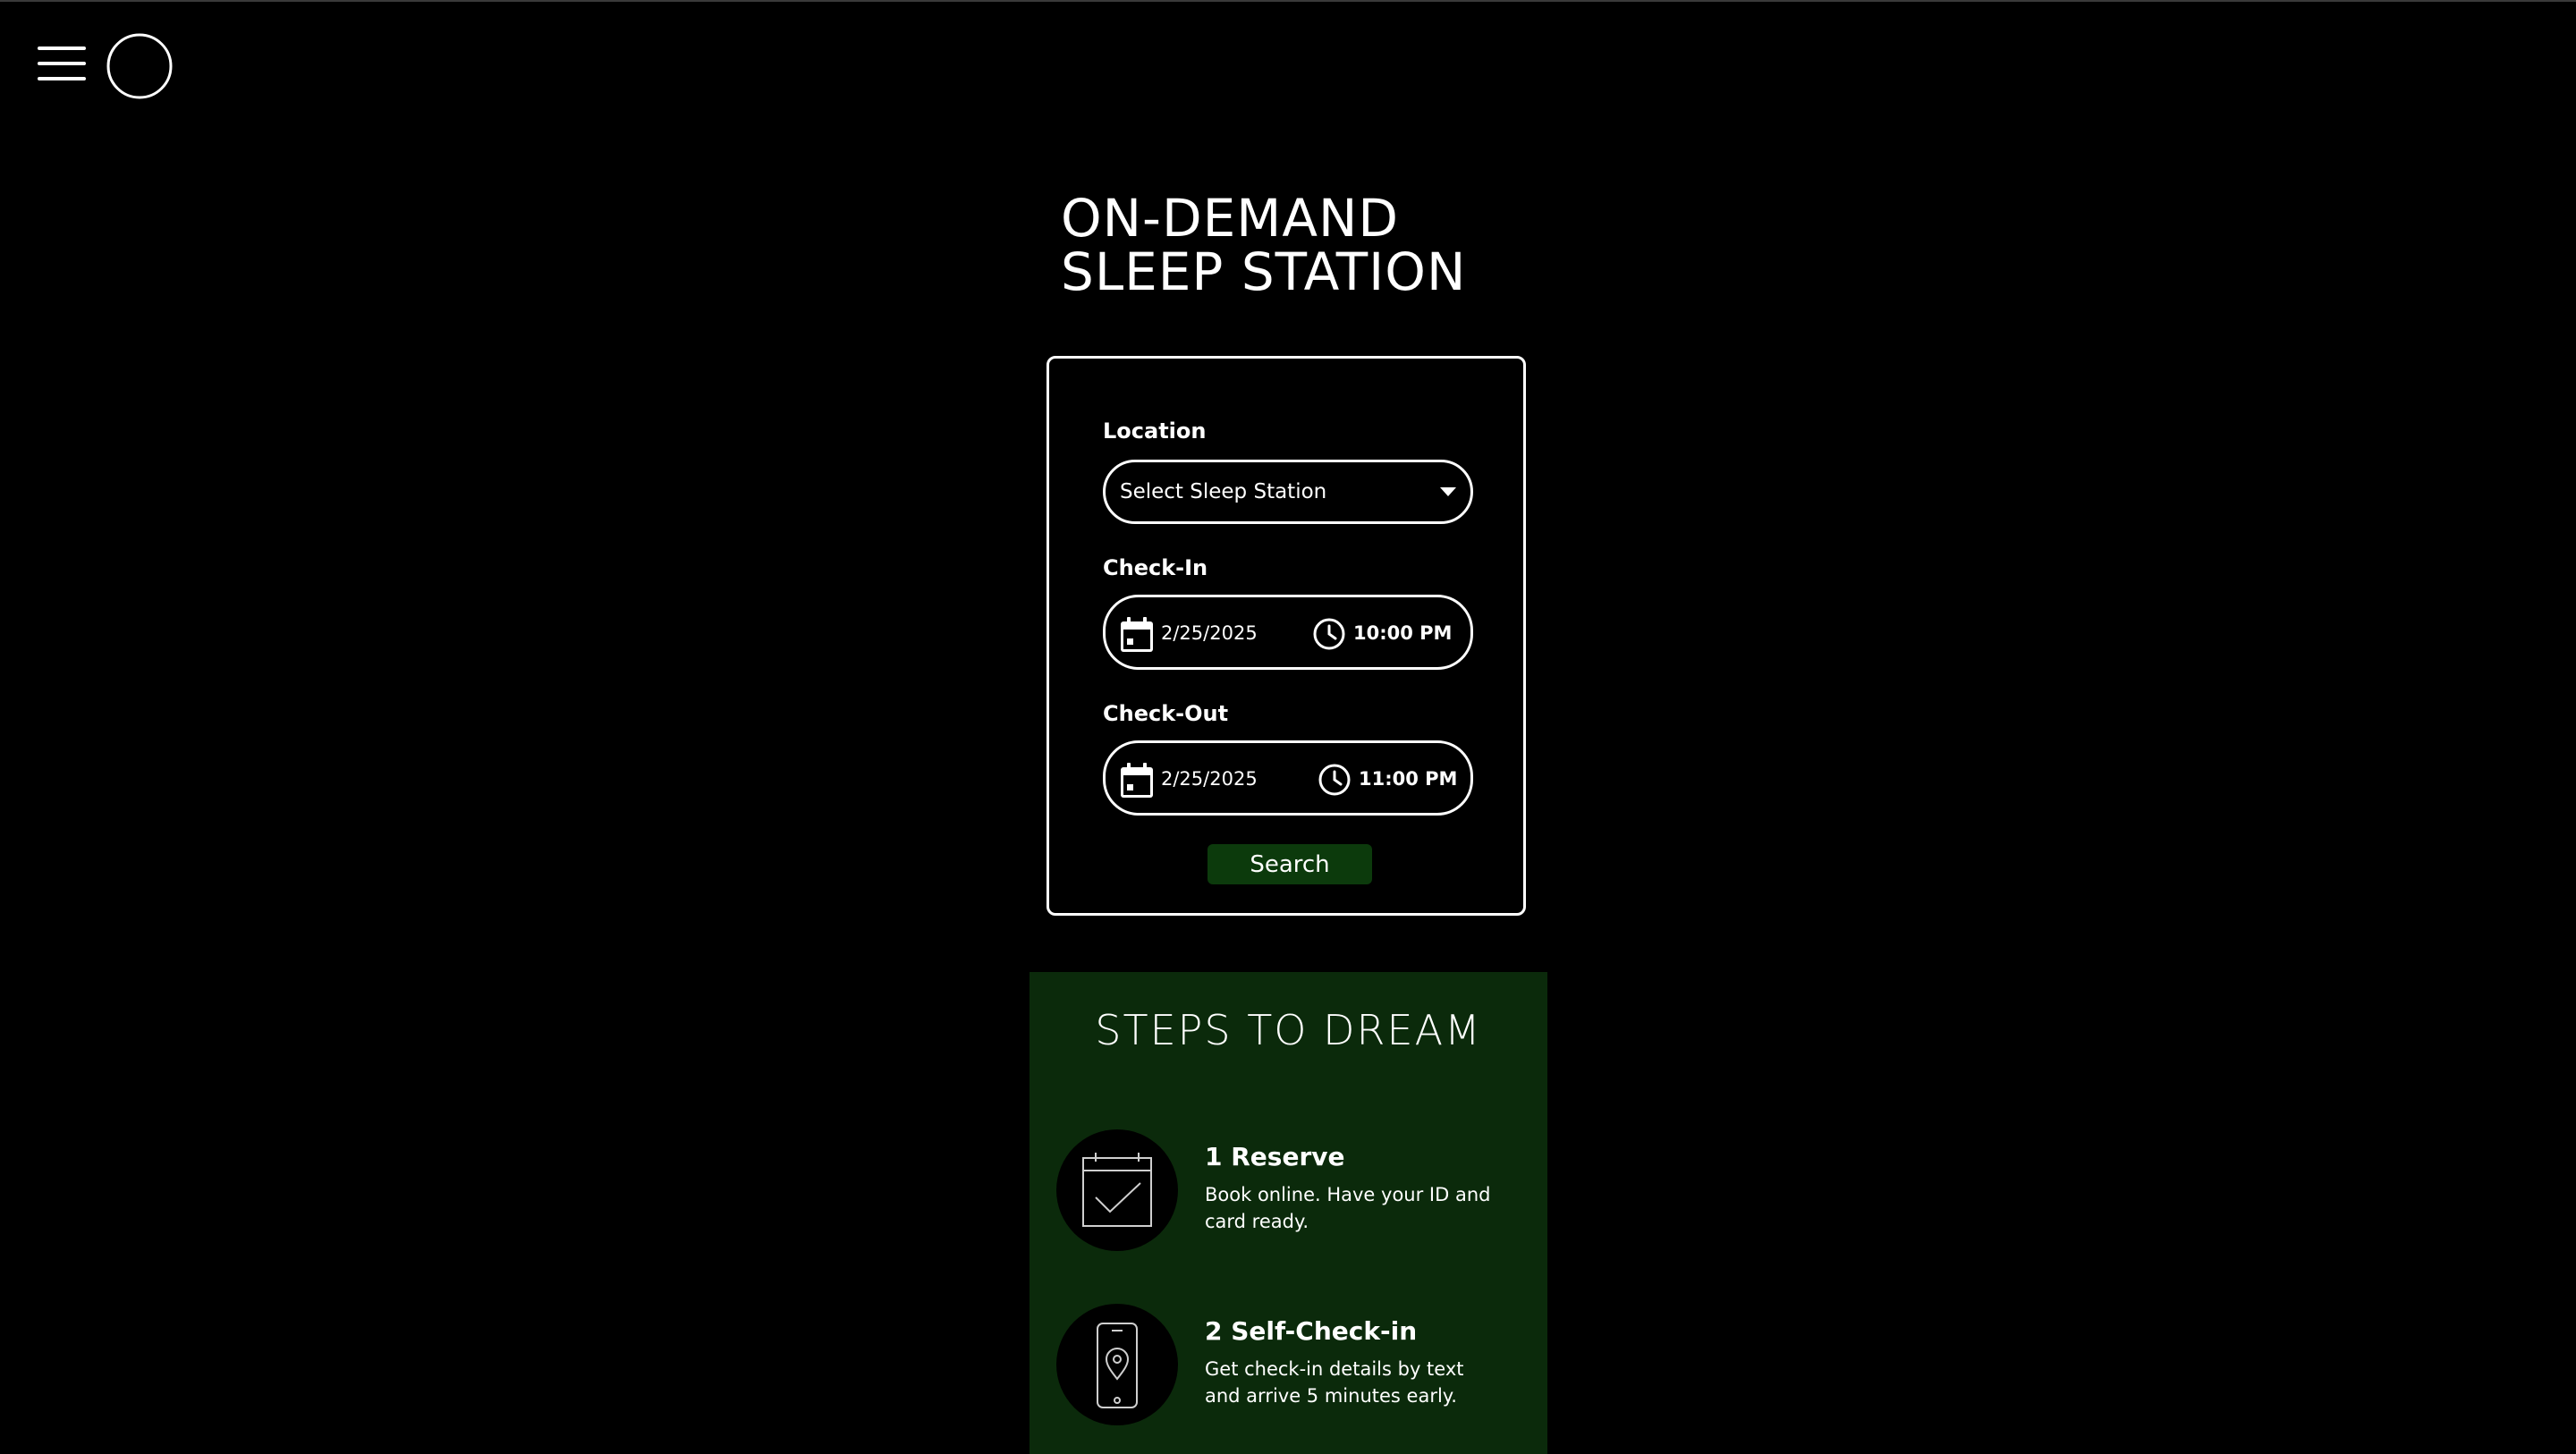 This screenshot has height=1454, width=2576. I want to click on page-title-line-1: ON-DEMAND, so click(1230, 219).